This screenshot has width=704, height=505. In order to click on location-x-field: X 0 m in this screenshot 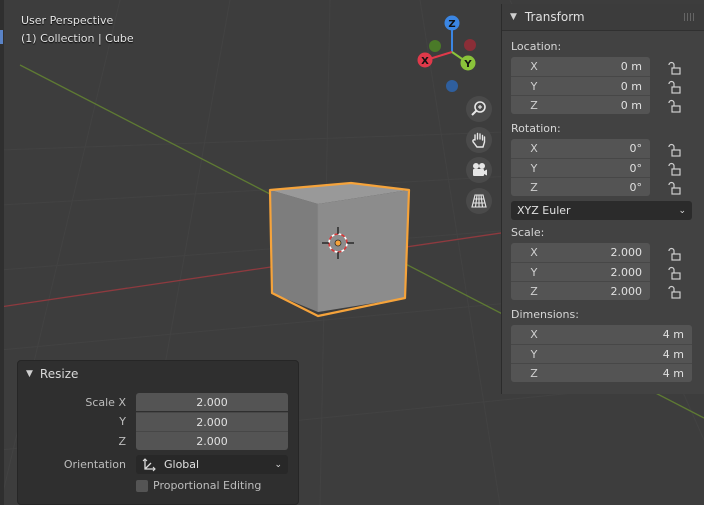, I will do `click(580, 66)`.